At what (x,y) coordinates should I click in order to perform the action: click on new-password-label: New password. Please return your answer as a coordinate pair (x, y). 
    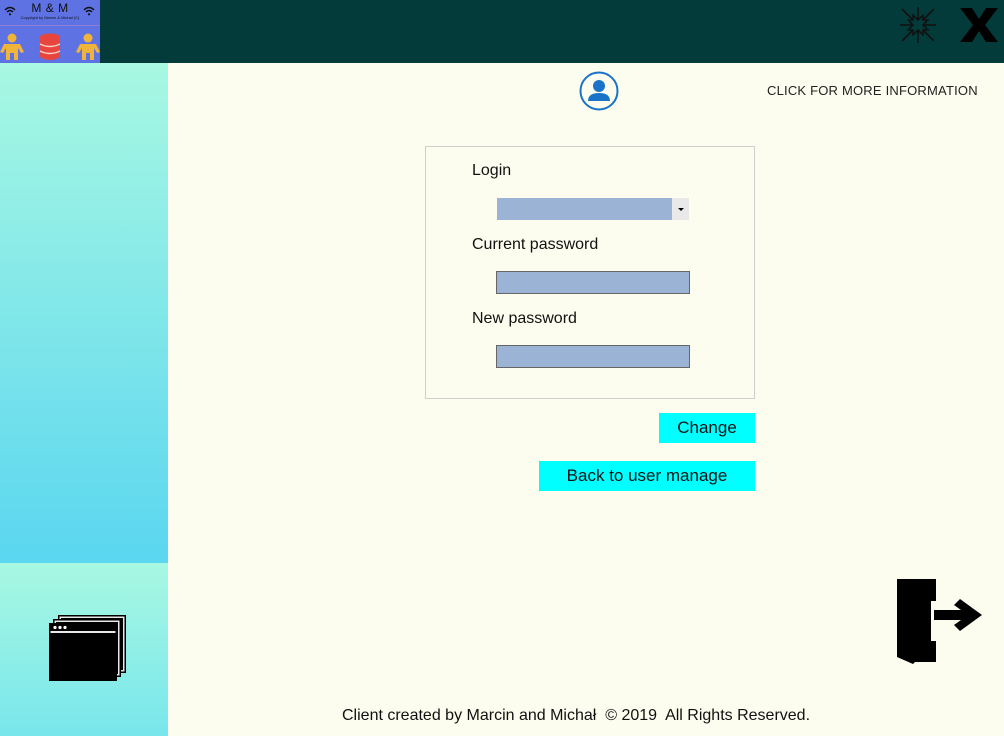
    Looking at the image, I should click on (524, 318).